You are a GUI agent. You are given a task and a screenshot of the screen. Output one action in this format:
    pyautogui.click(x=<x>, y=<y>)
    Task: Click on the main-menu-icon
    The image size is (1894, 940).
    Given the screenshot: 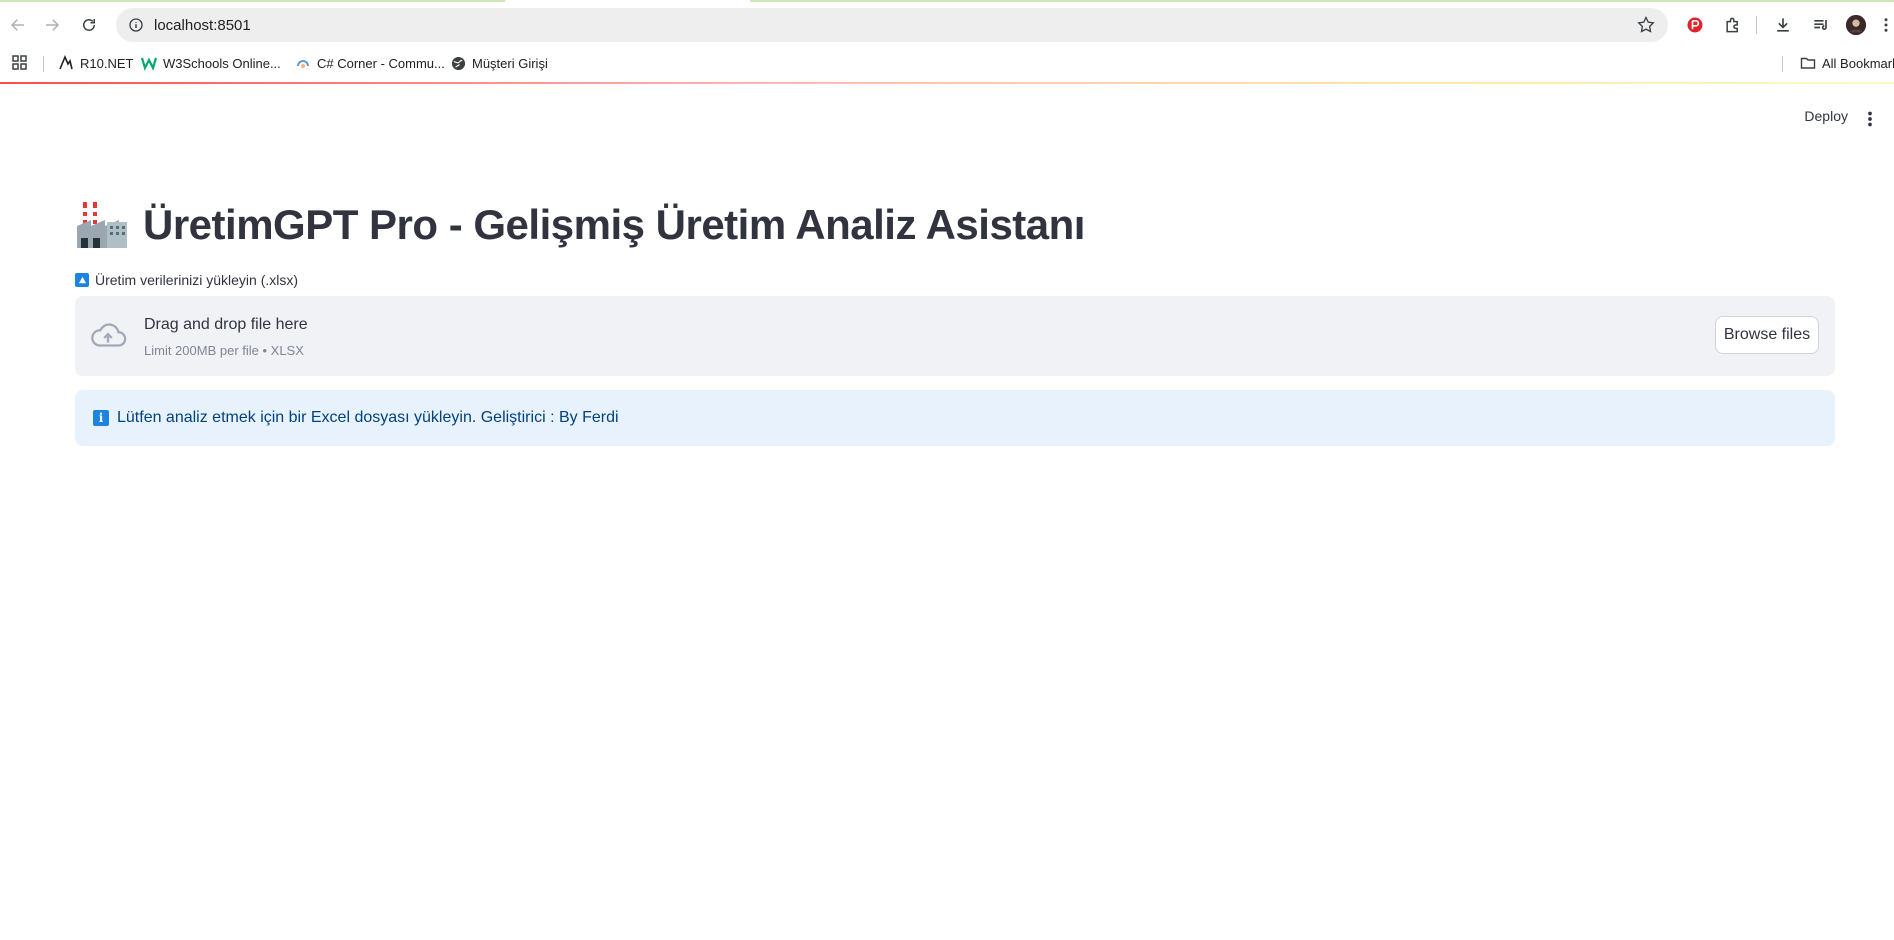 What is the action you would take?
    pyautogui.click(x=1870, y=119)
    